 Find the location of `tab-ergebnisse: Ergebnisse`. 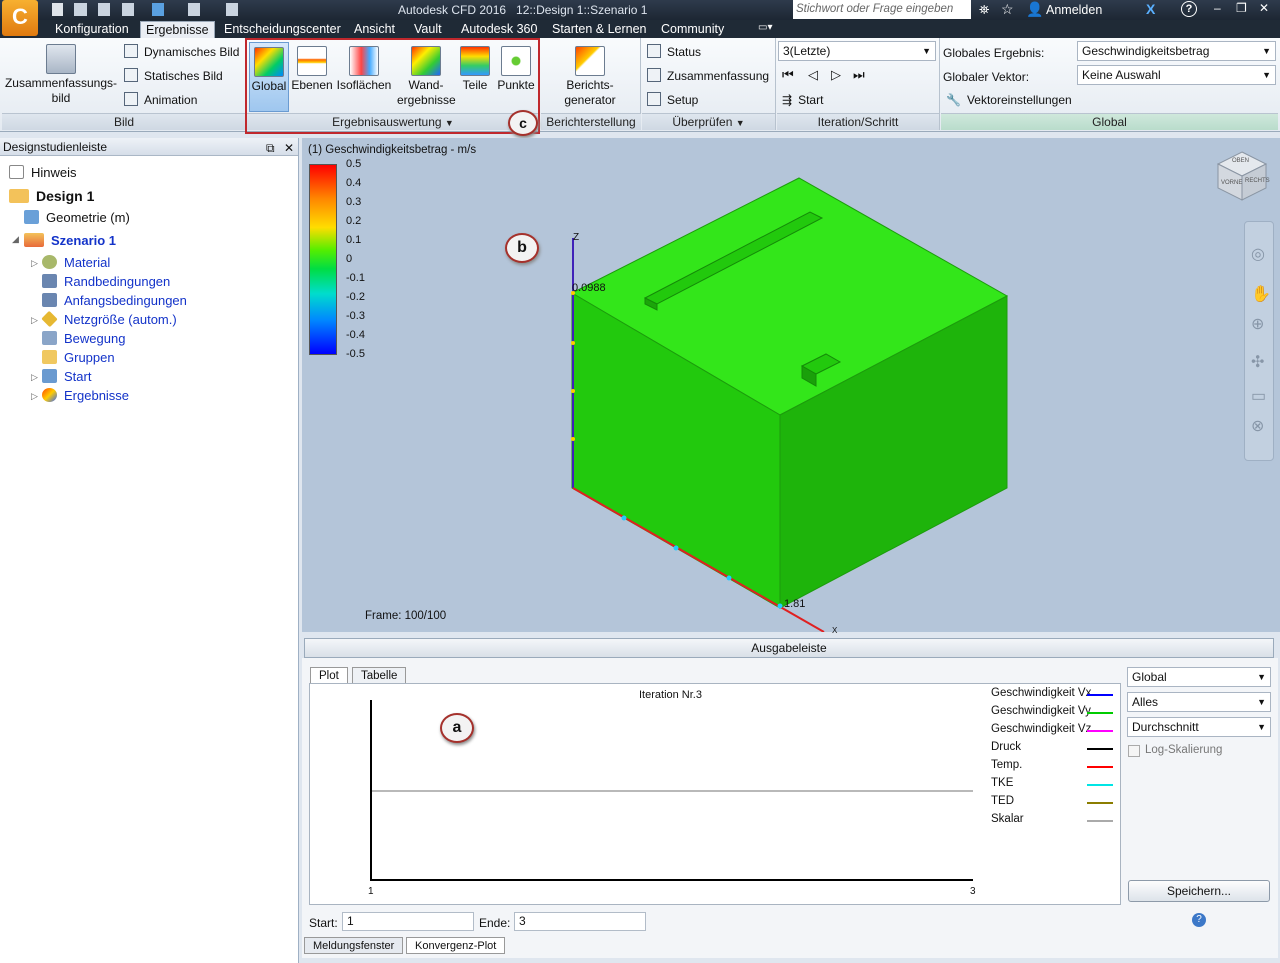

tab-ergebnisse: Ergebnisse is located at coordinates (177, 29).